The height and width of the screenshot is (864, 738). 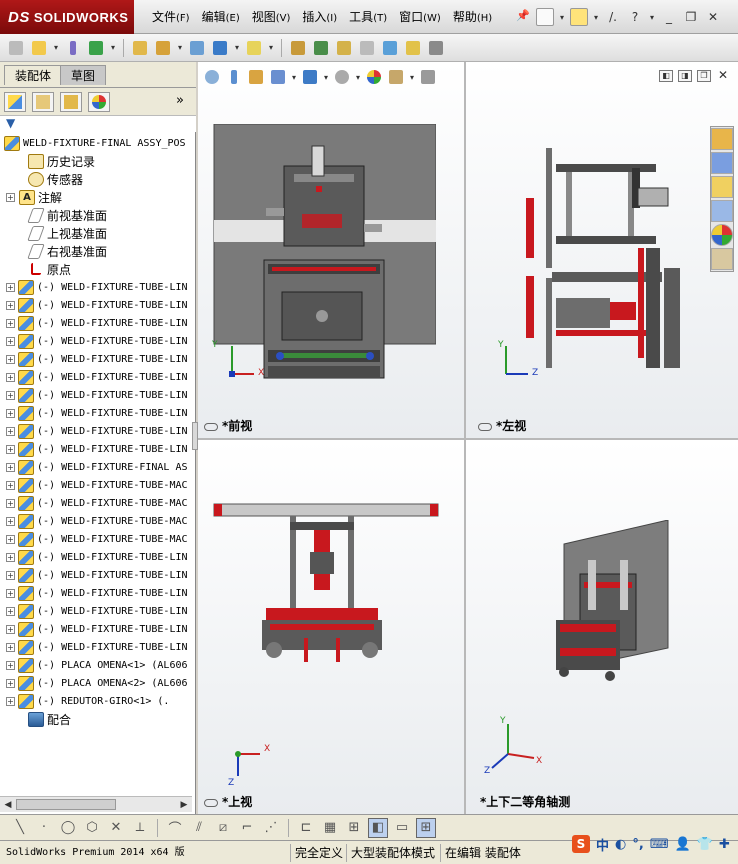 I want to click on user-icon: 👤, so click(x=683, y=844).